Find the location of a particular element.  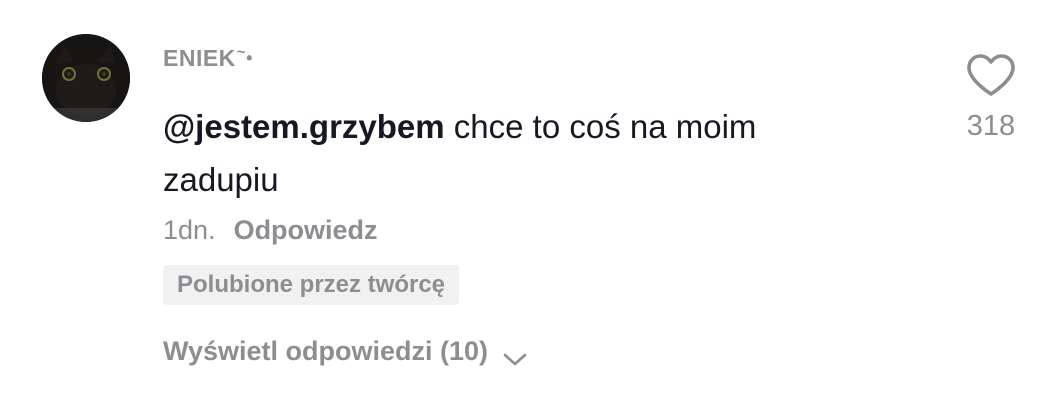

comment-time: 1dn. is located at coordinates (189, 230).